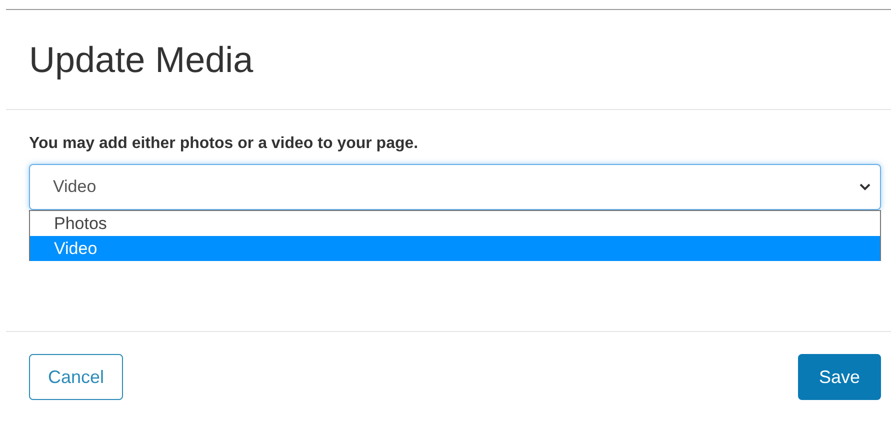 This screenshot has width=891, height=440. What do you see at coordinates (76, 377) in the screenshot?
I see `cancel-button: Cancel` at bounding box center [76, 377].